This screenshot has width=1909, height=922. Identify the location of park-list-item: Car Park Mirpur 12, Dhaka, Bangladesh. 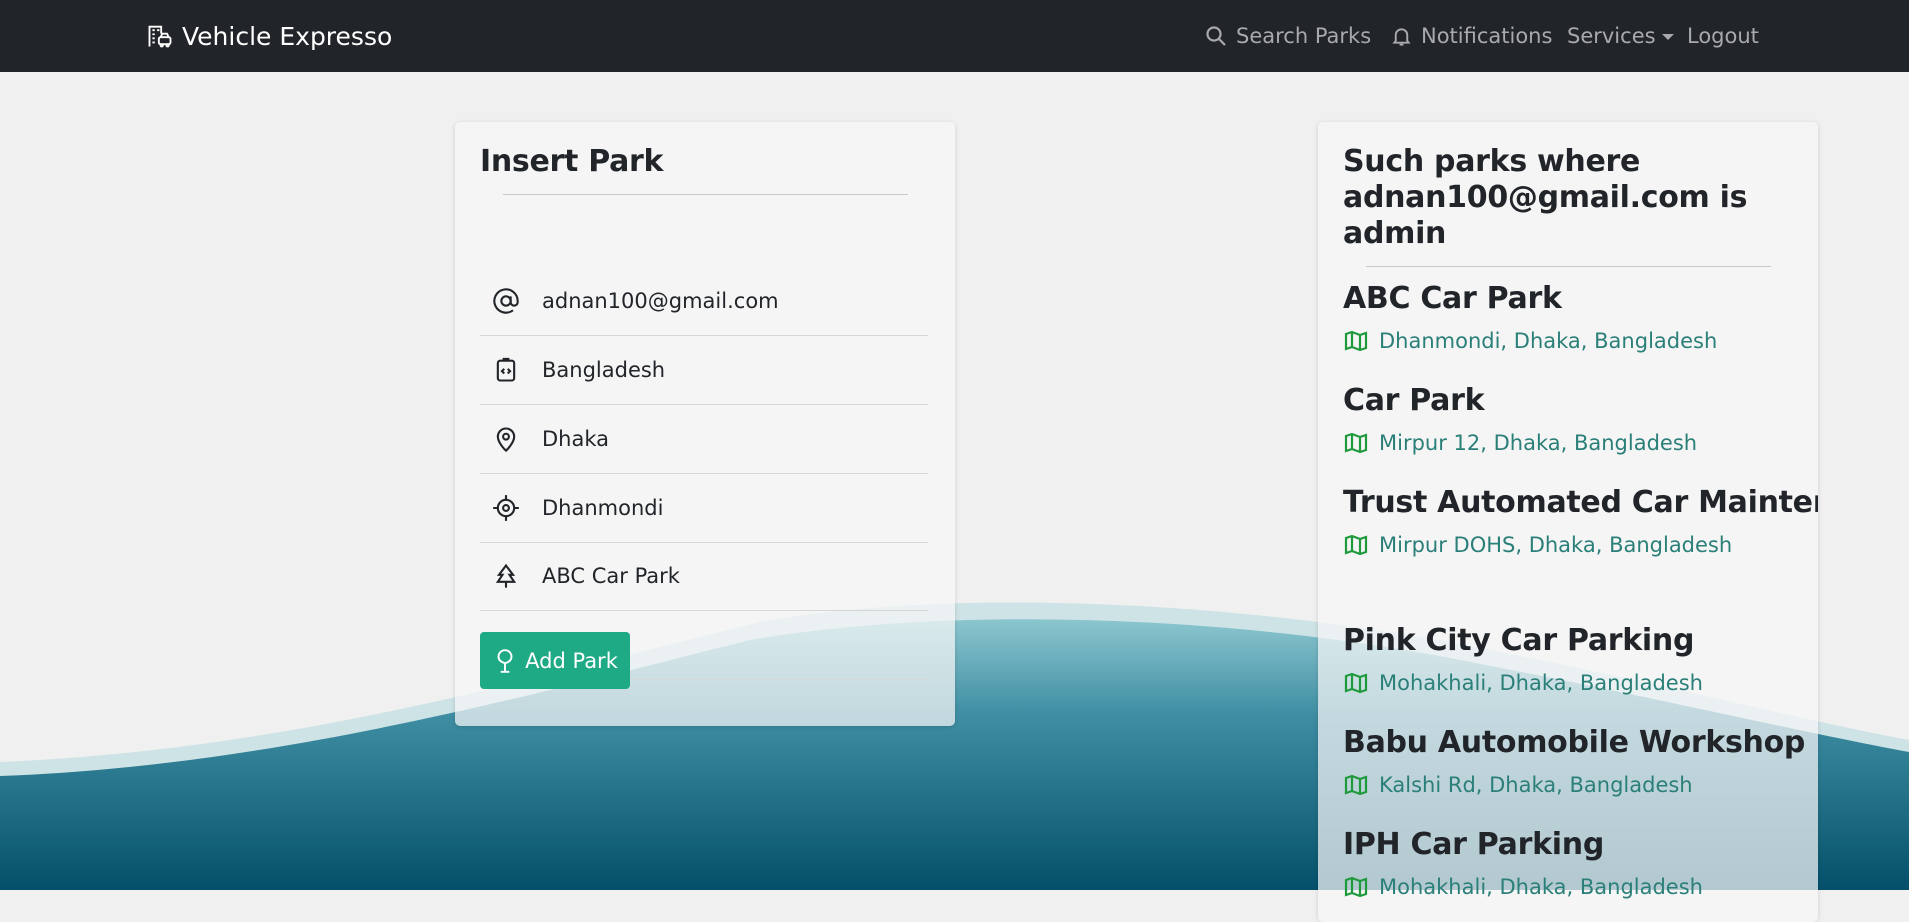
(1578, 419).